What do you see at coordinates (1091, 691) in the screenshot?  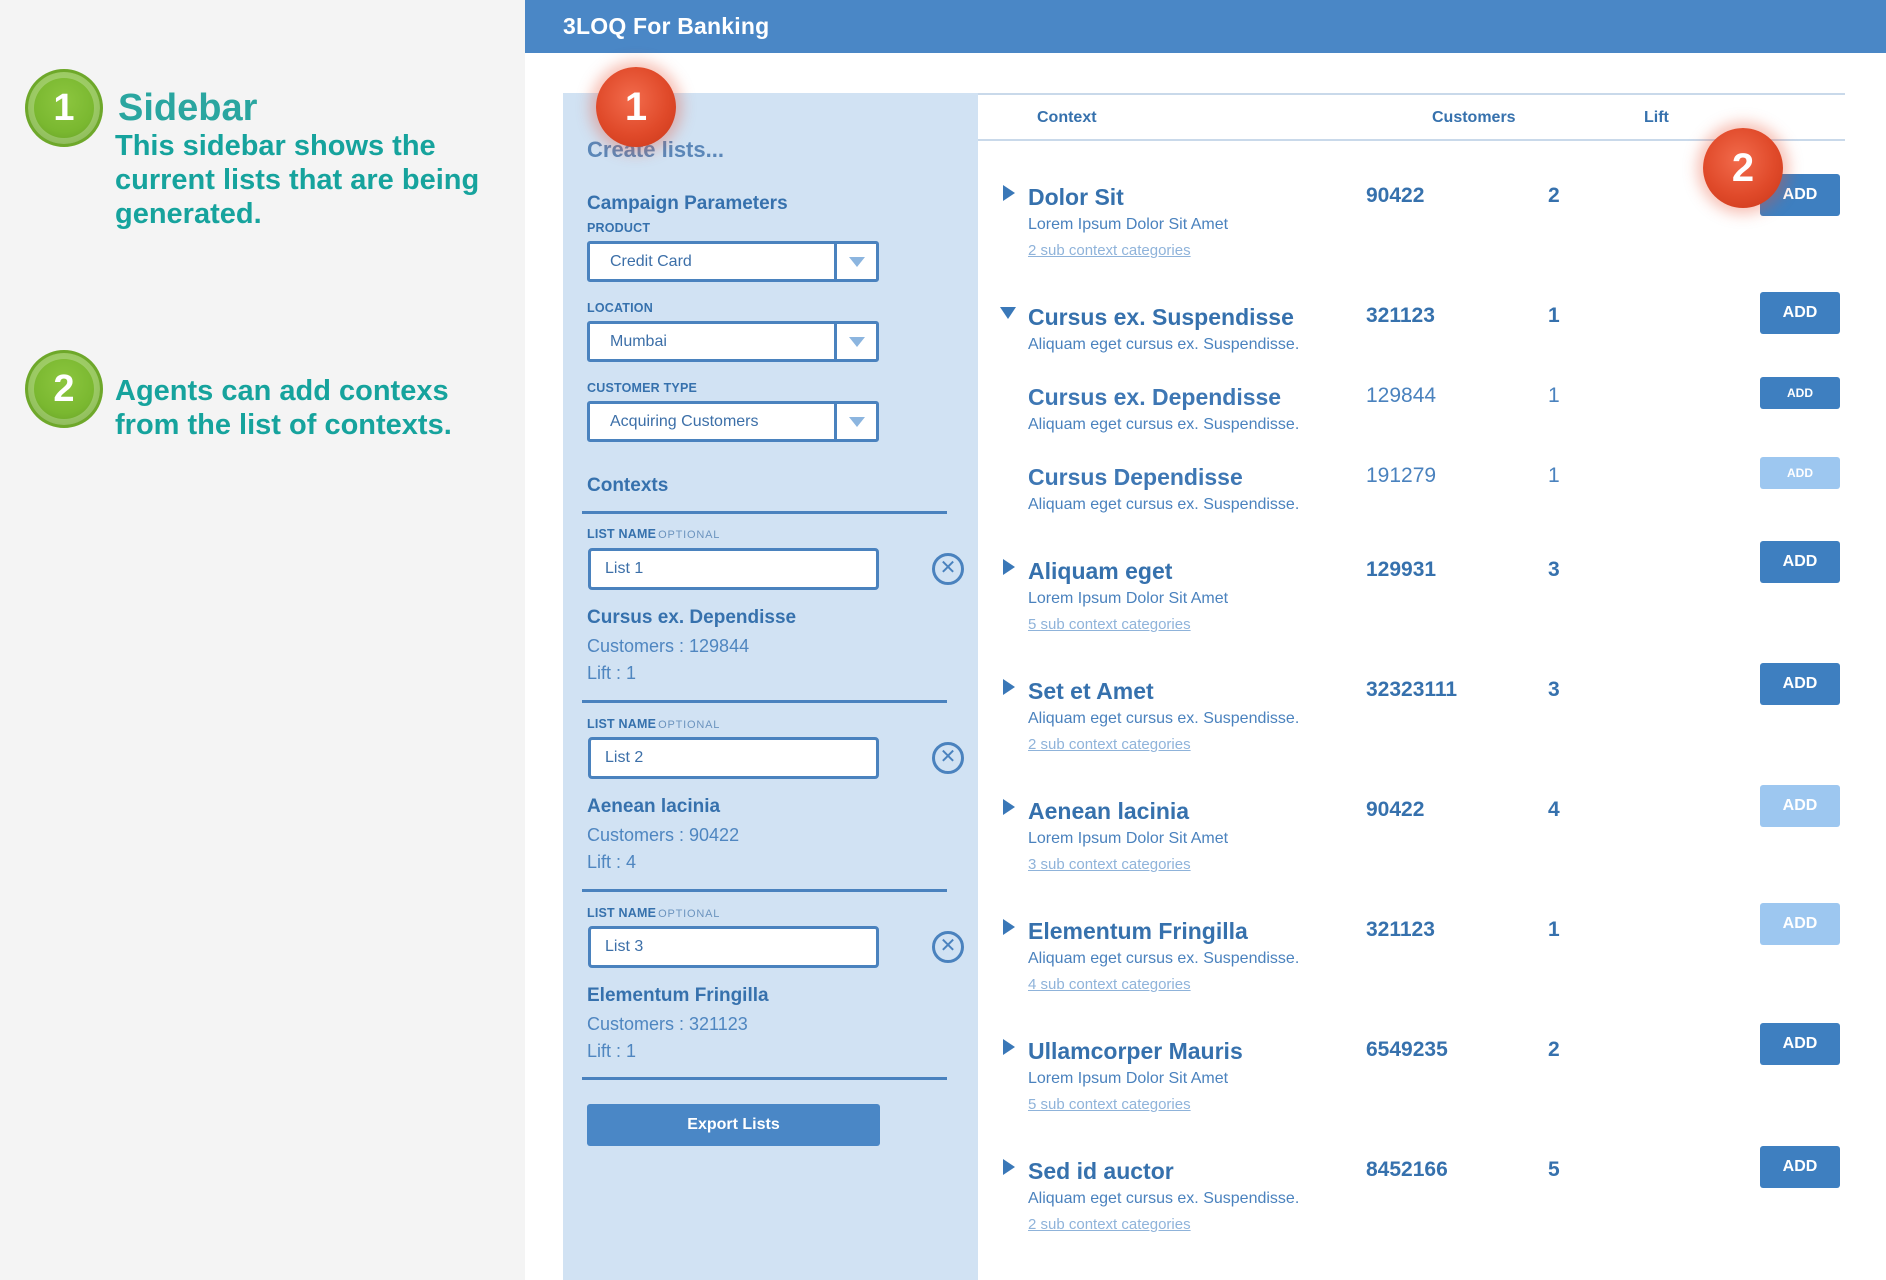 I see `row-context-name: Set et Amet` at bounding box center [1091, 691].